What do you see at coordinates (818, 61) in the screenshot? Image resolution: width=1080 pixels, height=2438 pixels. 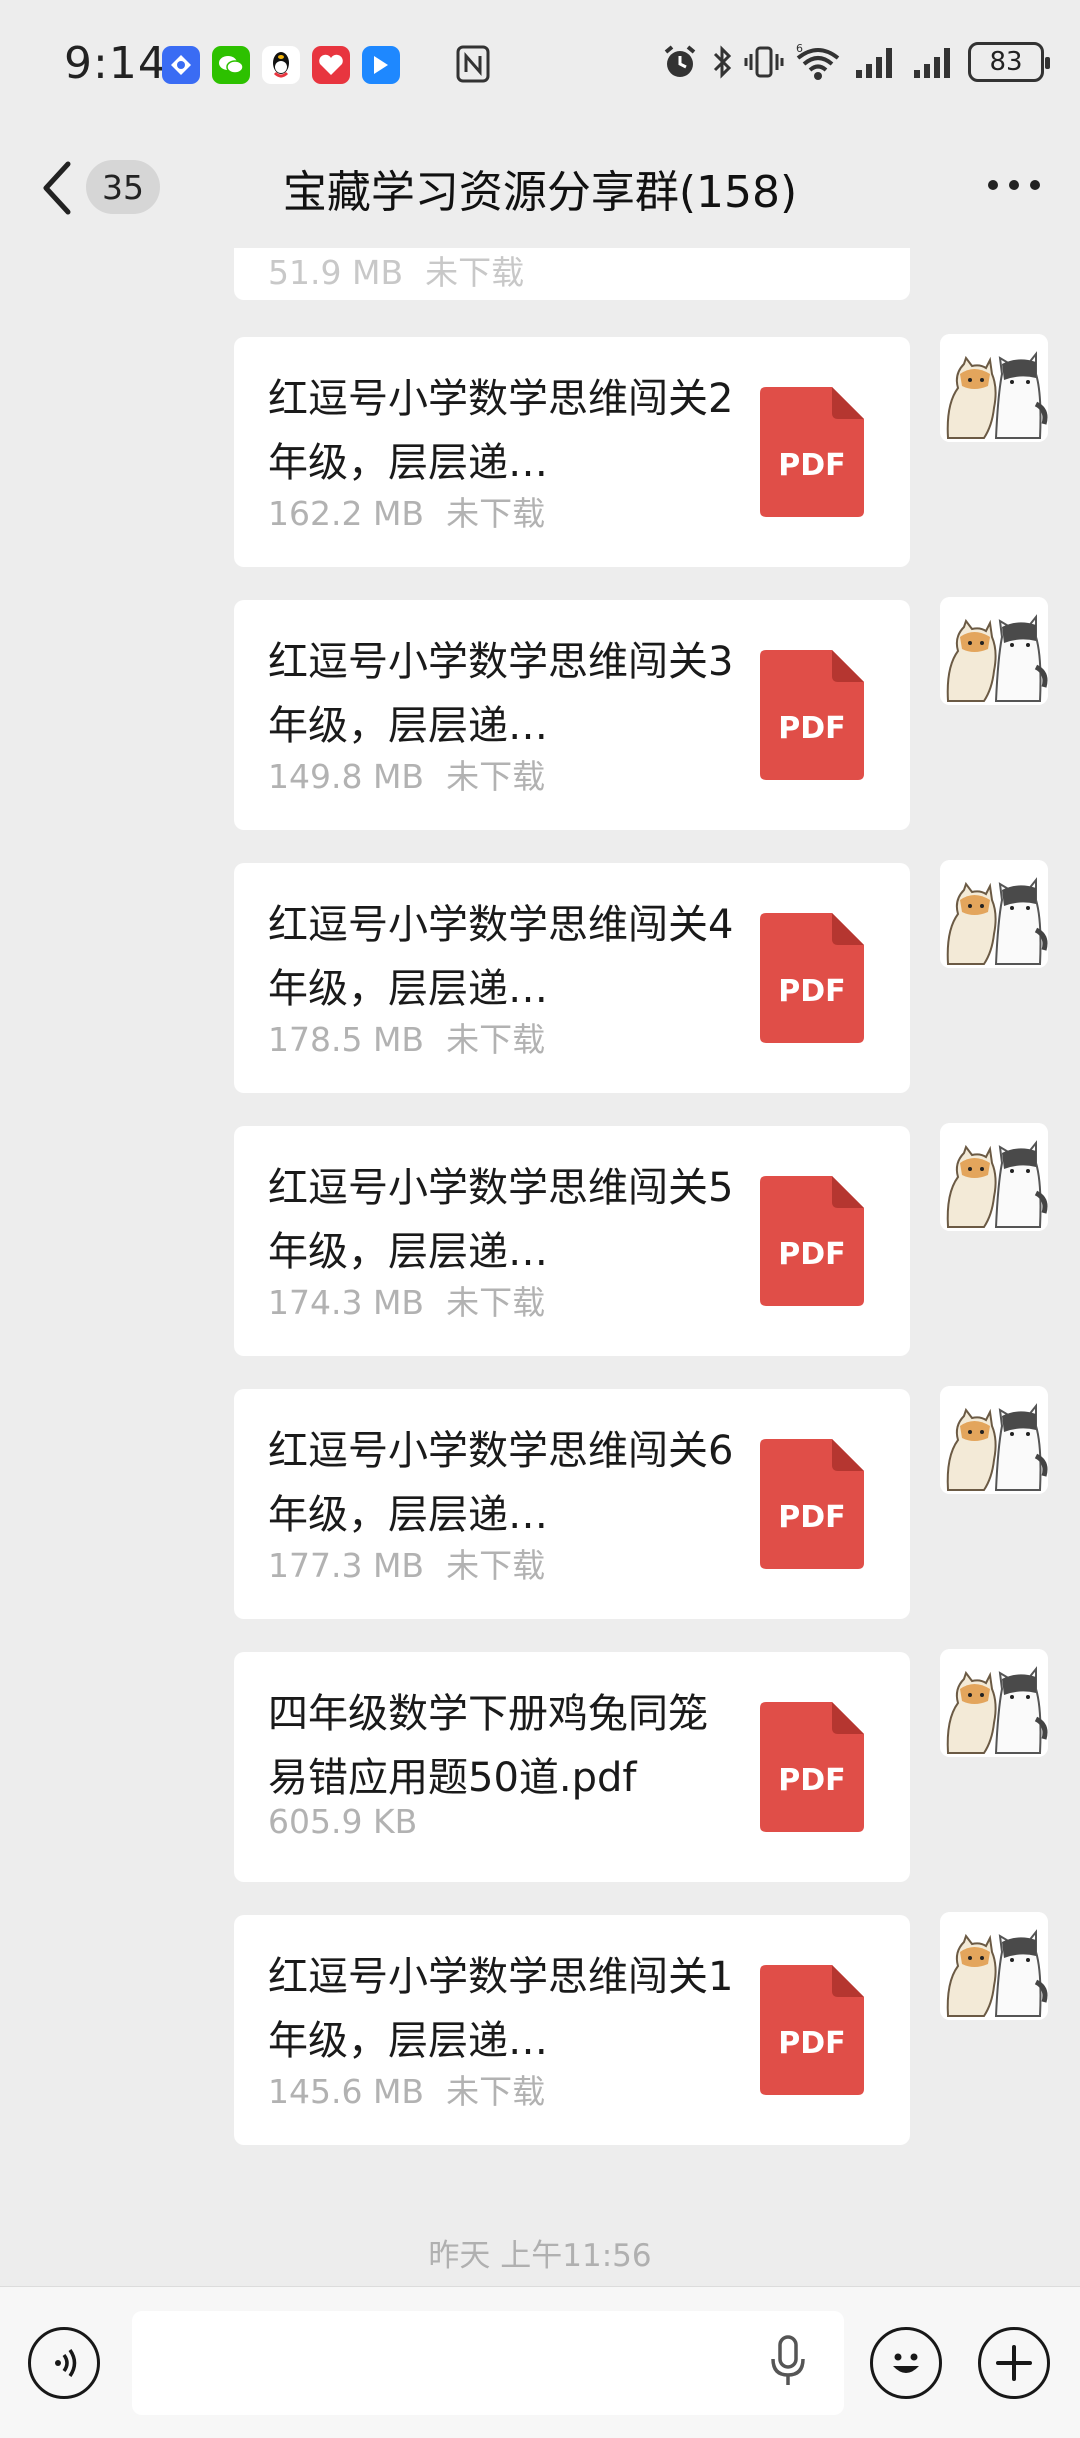 I see `wifi-icon: 6` at bounding box center [818, 61].